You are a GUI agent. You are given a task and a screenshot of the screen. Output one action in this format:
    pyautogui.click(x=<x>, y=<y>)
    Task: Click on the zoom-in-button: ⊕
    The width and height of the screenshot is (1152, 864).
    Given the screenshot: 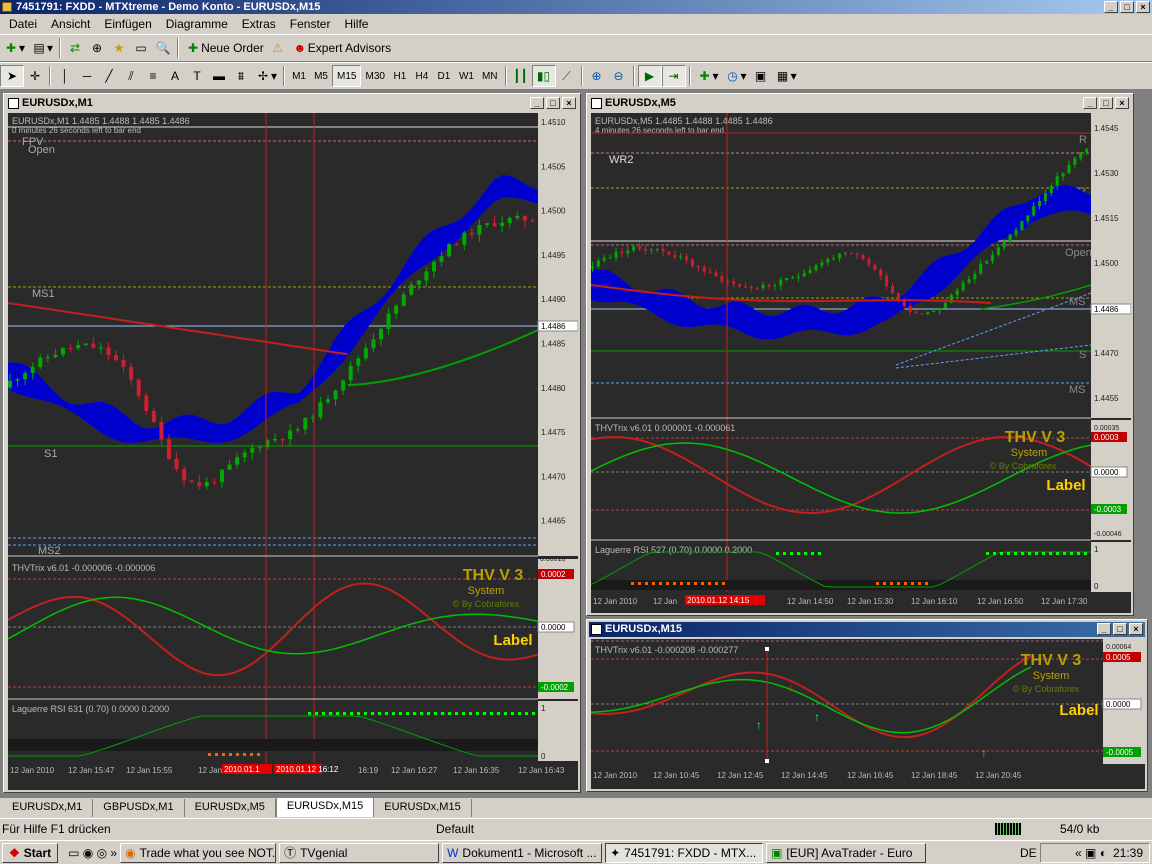 What is the action you would take?
    pyautogui.click(x=597, y=76)
    